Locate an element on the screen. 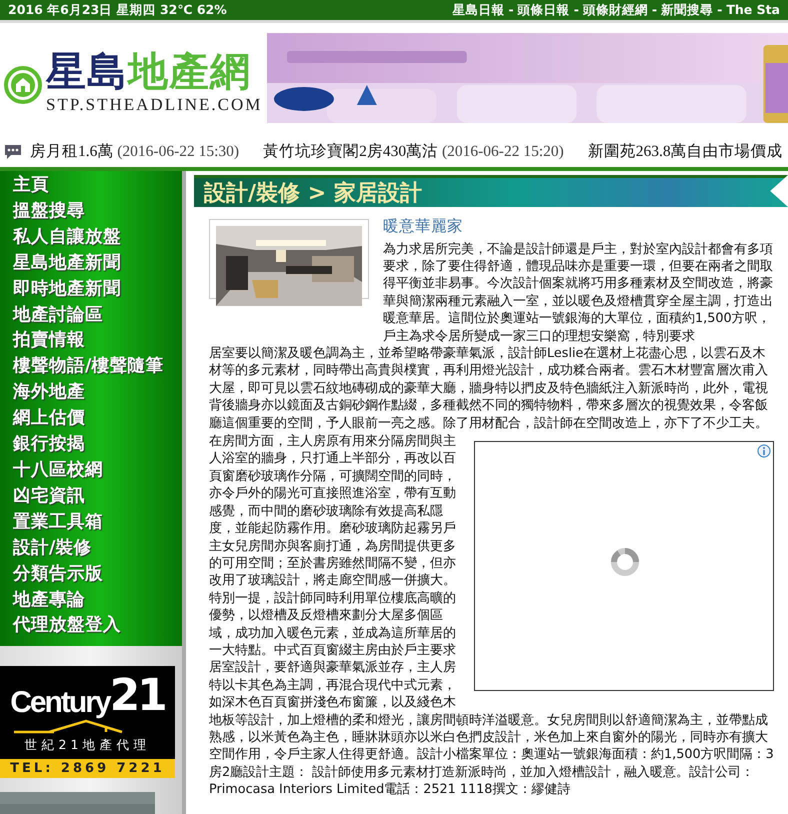 This screenshot has height=814, width=788. article-text: 居室要以簡潔及暖色調為主，並希望略帶豪華氣派，設計師Leslie在選材上花盡心思，以雲石及木材等的多元素材，同時帶出高貴與樸實，再利用燈光設計，成功糅合兩者。雲石木材豐富層次甫入大屋，即可見以雲石紋地磚砌成的豪華大廳，牆身特以捫皮及特色牆紙注入新派時尚，此外，電視背後牆身亦以鏡面及古銅砂鋼作點綴，多種截然不同的獨特物料，帶來多層次的視覺效果，令客飯廳這個重要的空間，予人眼前一亮之感。除了用材配合，設計師在空間改造上，亦下了不少工夫。 is located at coordinates (489, 388).